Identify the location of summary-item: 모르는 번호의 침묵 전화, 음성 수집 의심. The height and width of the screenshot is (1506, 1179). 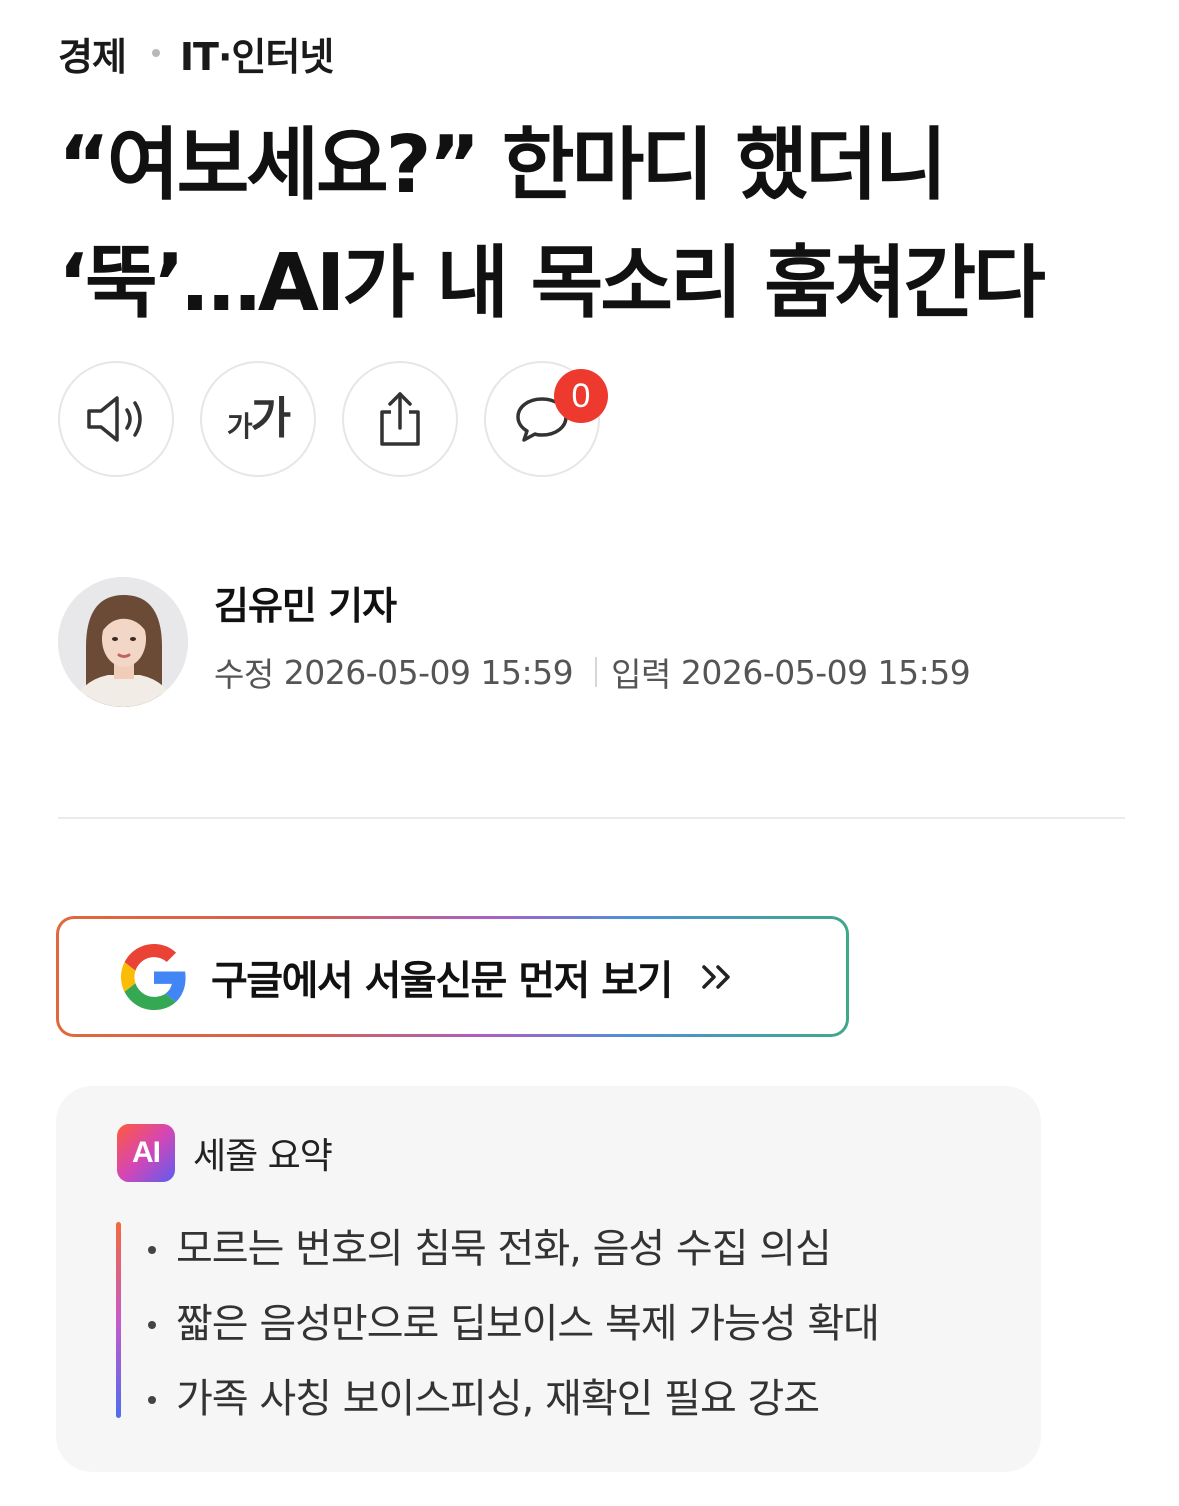
(513, 1253).